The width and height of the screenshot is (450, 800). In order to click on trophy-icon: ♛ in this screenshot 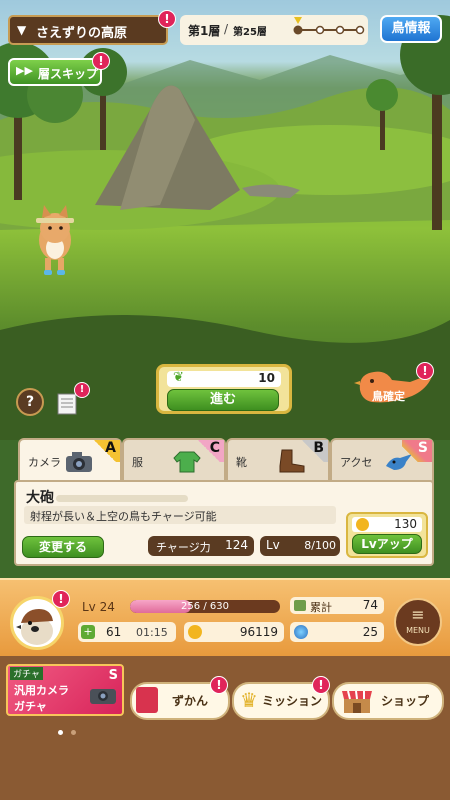, I will do `click(249, 700)`.